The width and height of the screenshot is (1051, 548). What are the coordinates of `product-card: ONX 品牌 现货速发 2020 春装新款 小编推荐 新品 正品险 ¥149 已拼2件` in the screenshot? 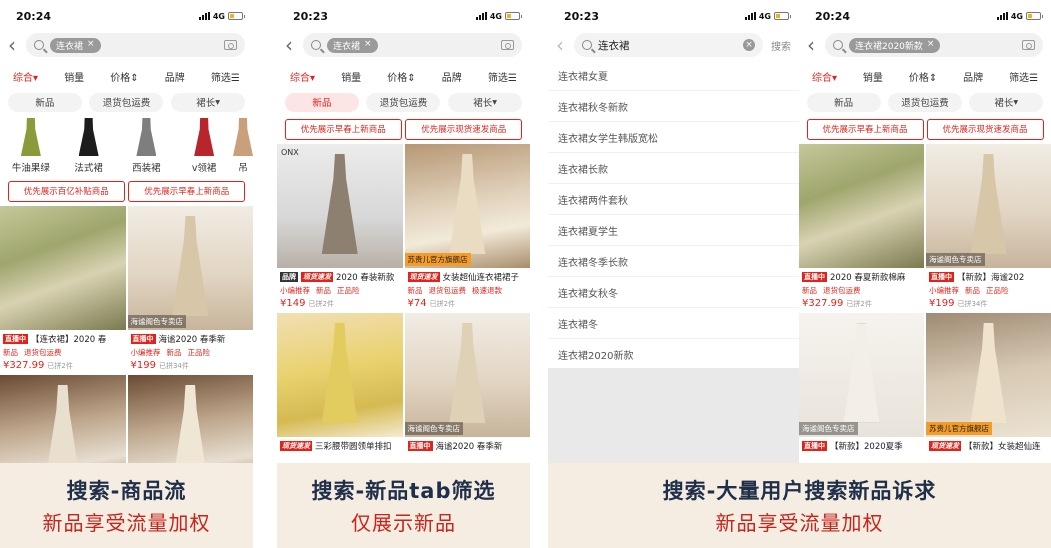 It's located at (340, 227).